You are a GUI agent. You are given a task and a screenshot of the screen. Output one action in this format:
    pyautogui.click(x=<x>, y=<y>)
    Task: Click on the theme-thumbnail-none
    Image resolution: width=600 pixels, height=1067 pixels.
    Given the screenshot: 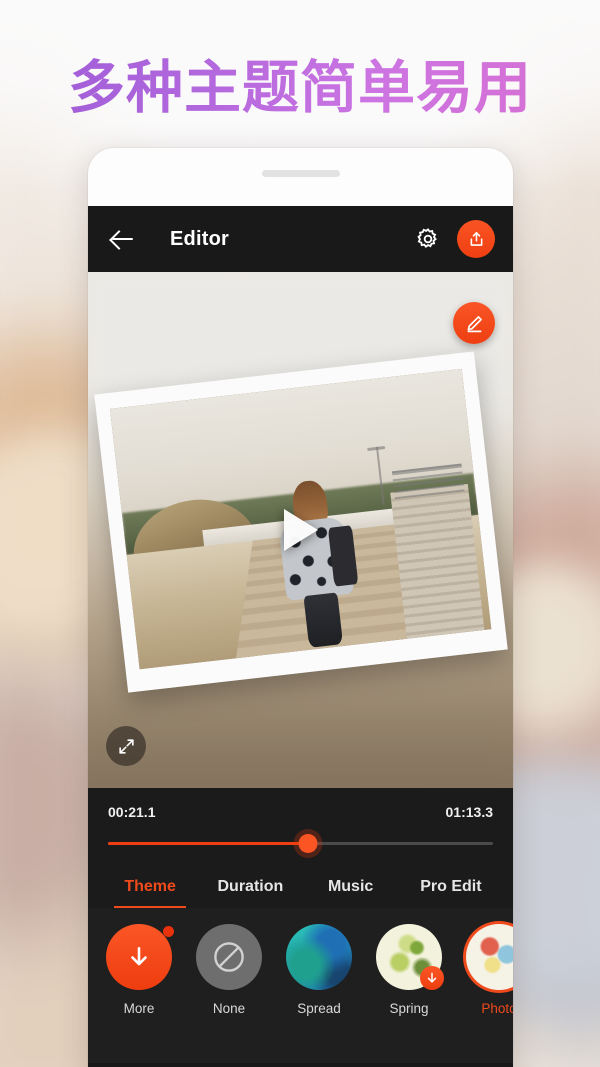 What is the action you would take?
    pyautogui.click(x=229, y=957)
    